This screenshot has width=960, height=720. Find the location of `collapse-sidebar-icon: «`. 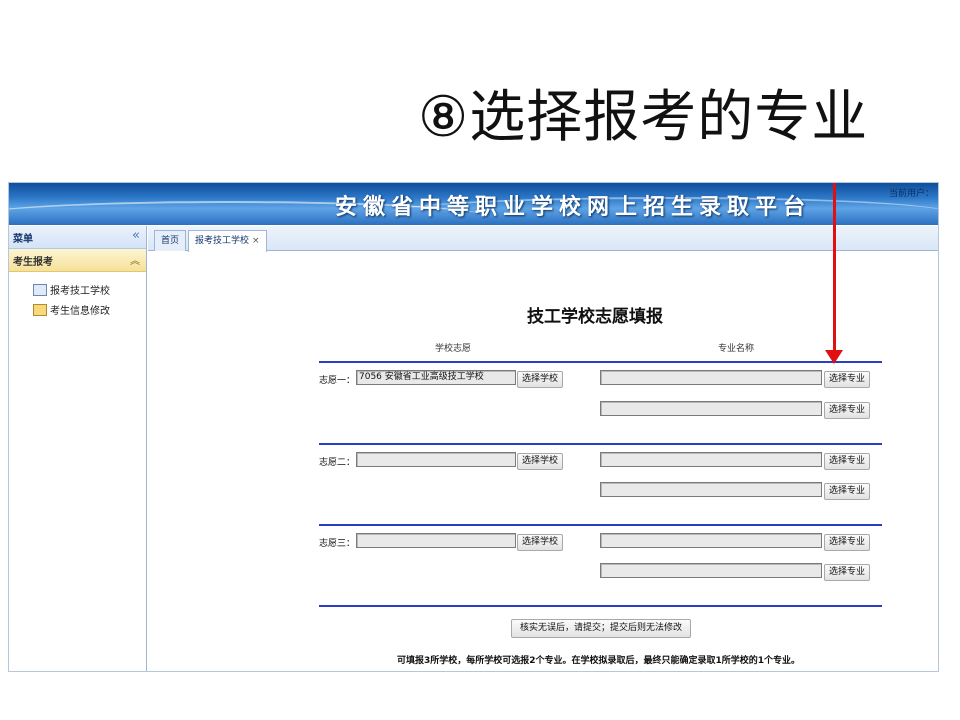

collapse-sidebar-icon: « is located at coordinates (136, 235).